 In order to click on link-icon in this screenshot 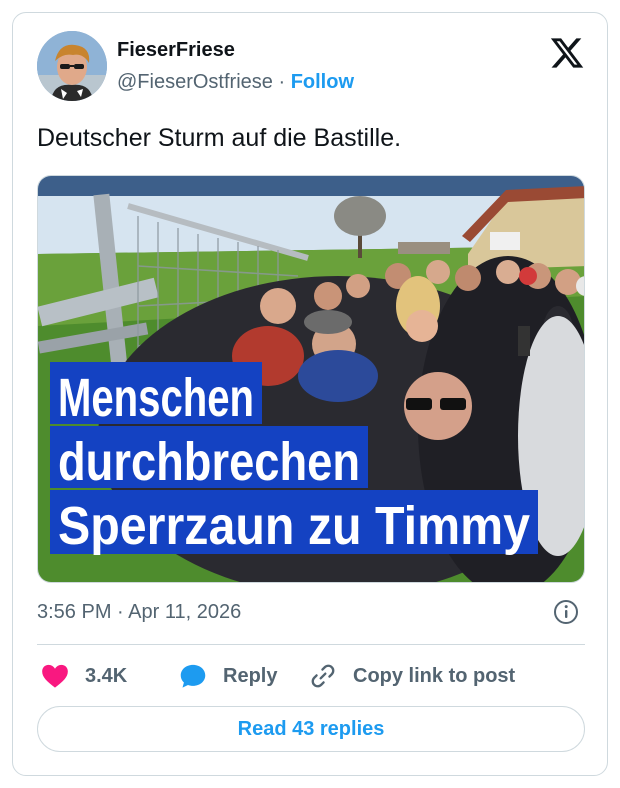, I will do `click(323, 676)`.